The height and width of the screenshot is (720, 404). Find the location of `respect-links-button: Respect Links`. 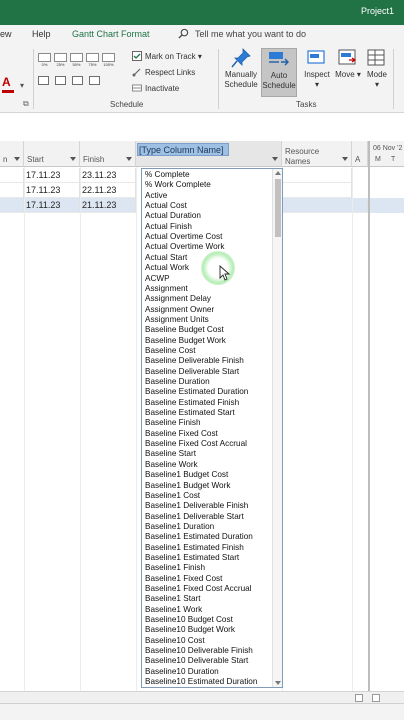

respect-links-button: Respect Links is located at coordinates (163, 72).